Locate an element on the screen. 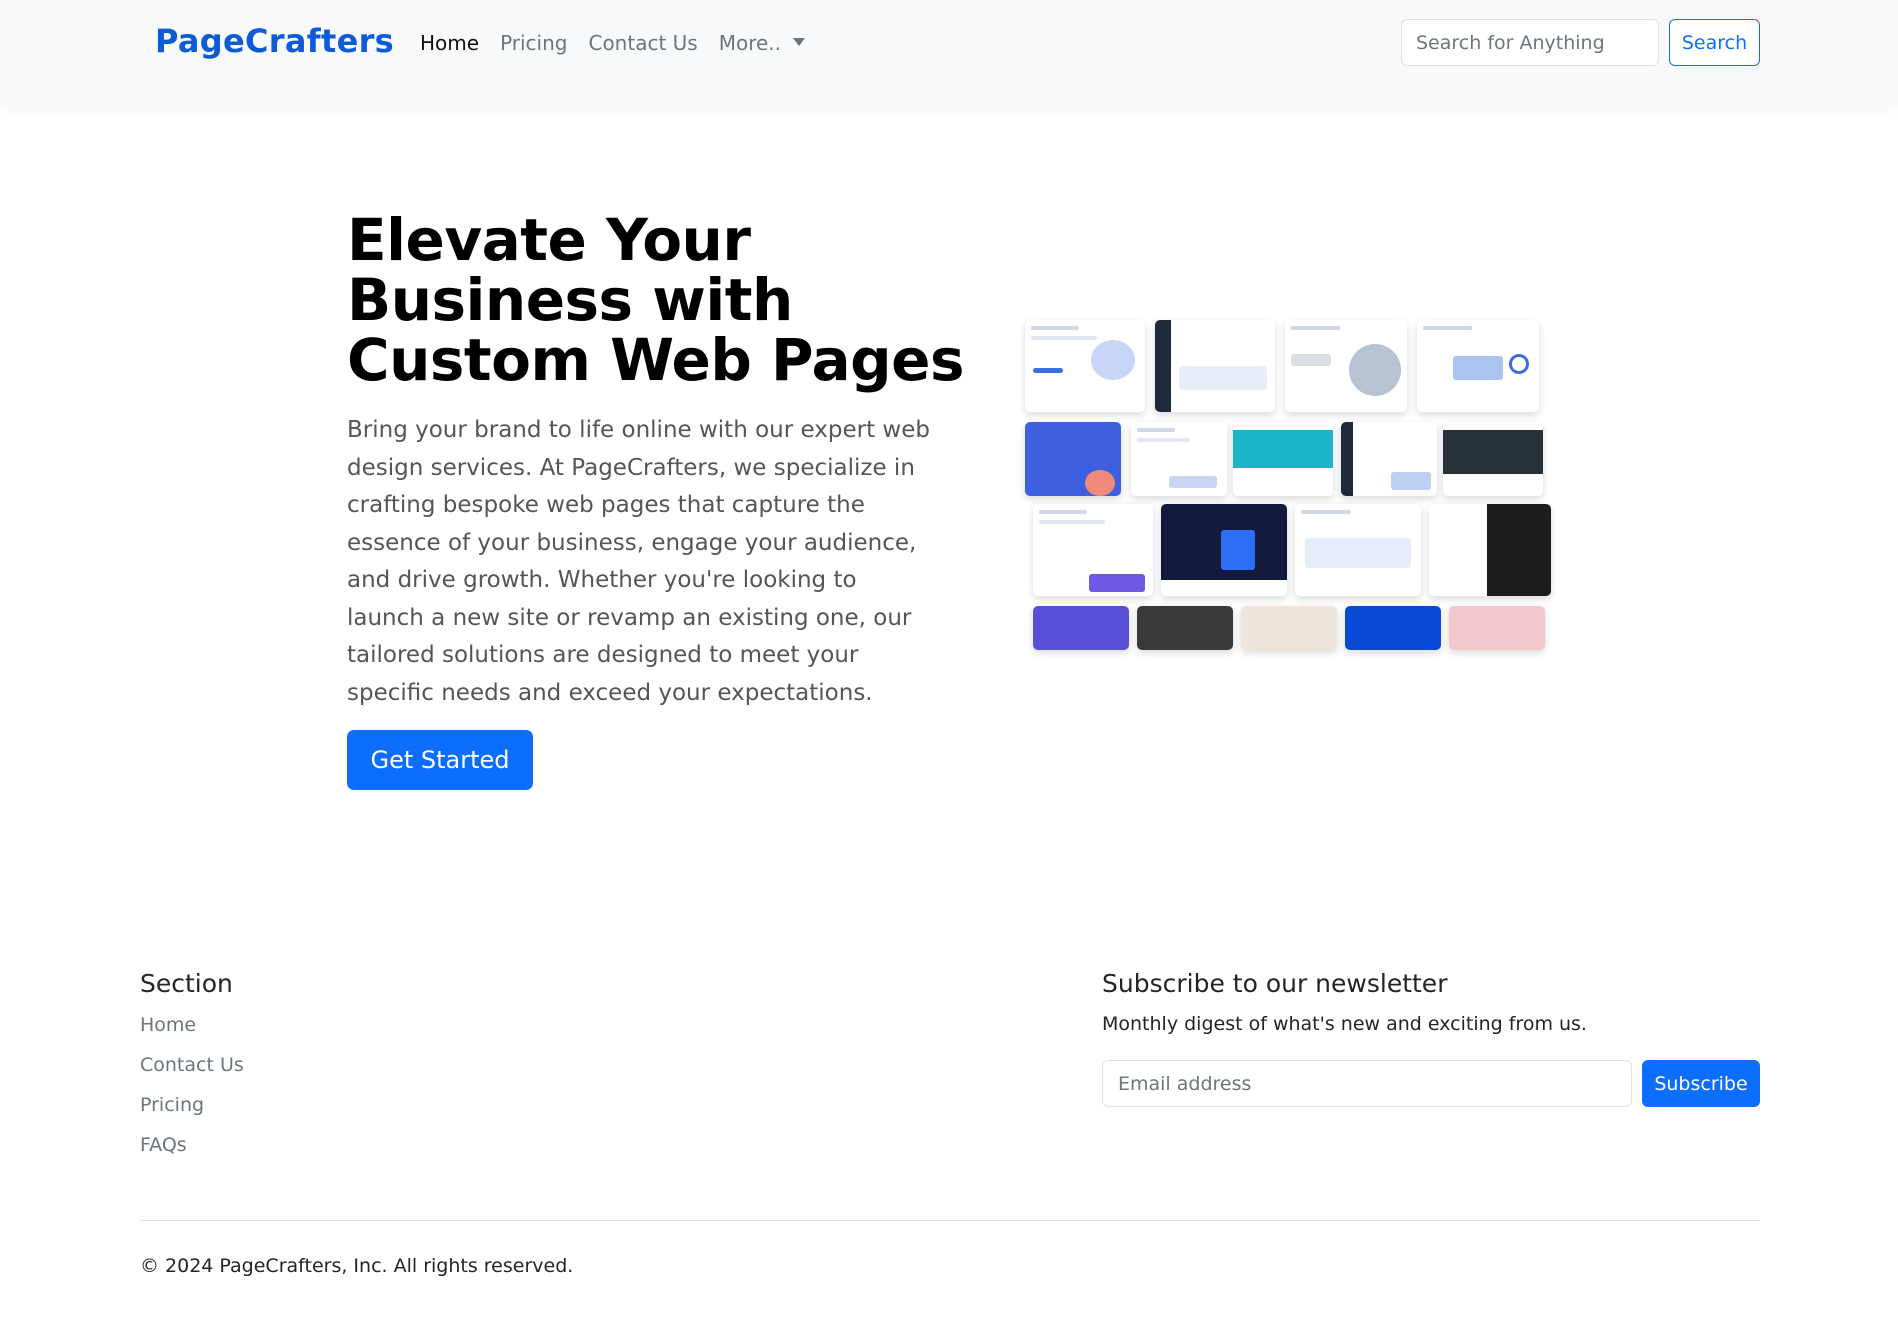  nav-more-label: More.. is located at coordinates (750, 43).